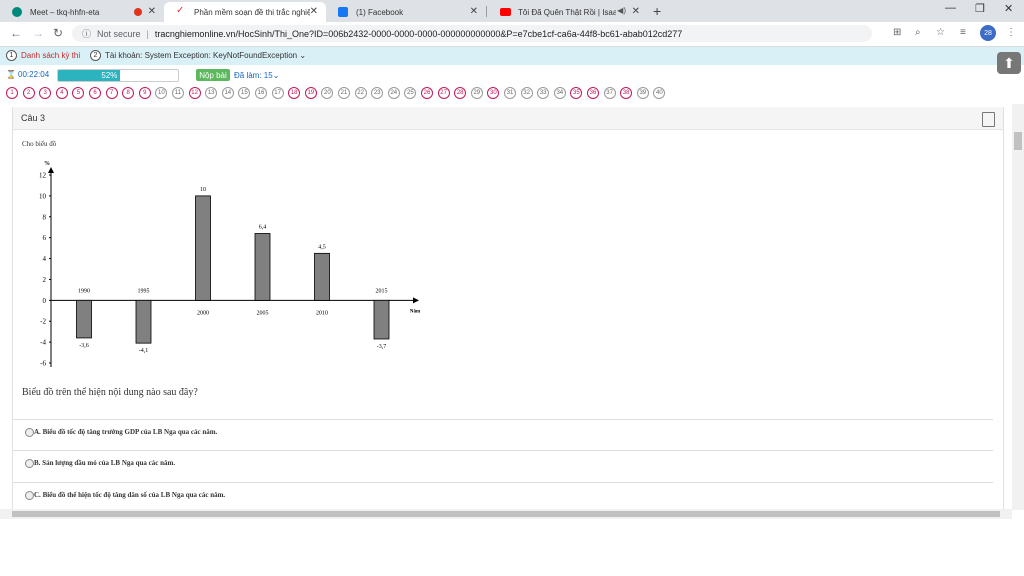  I want to click on y-tick-label: 6, so click(45, 238).